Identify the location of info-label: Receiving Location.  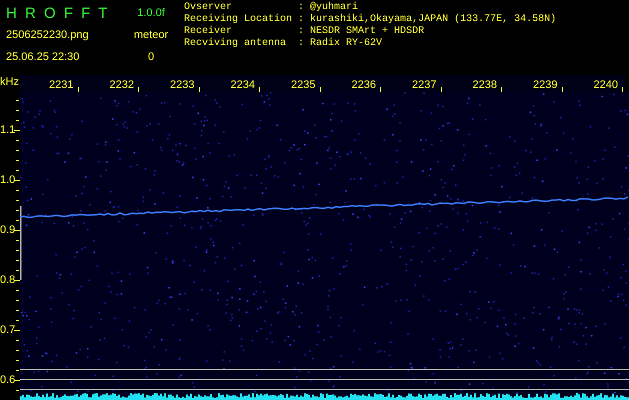
(238, 20).